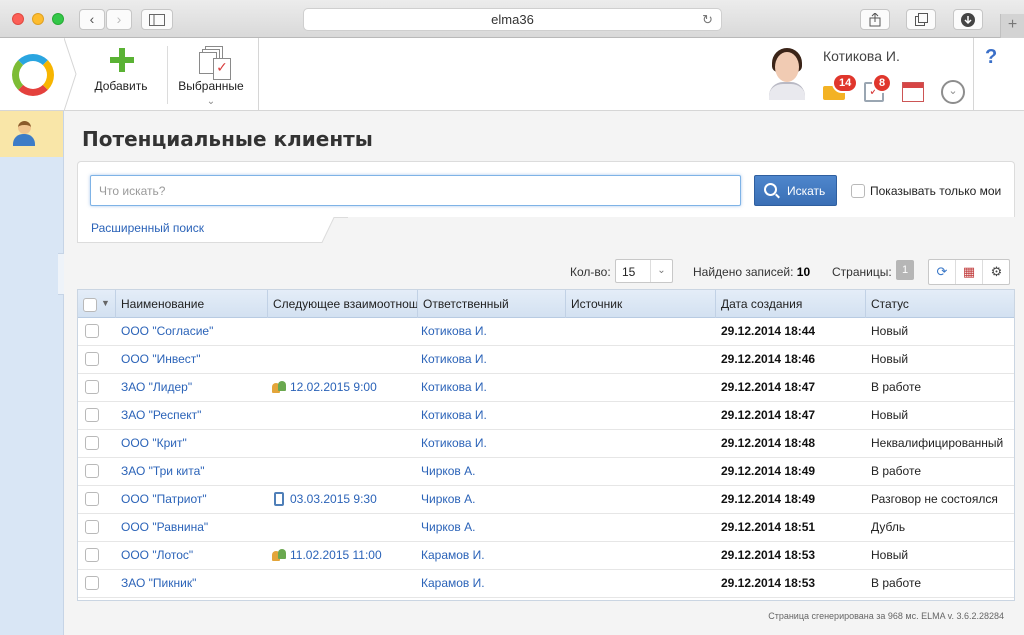  Describe the element at coordinates (158, 583) in the screenshot. I see `client-name-link-text: ЗАО "Пикник"` at that location.